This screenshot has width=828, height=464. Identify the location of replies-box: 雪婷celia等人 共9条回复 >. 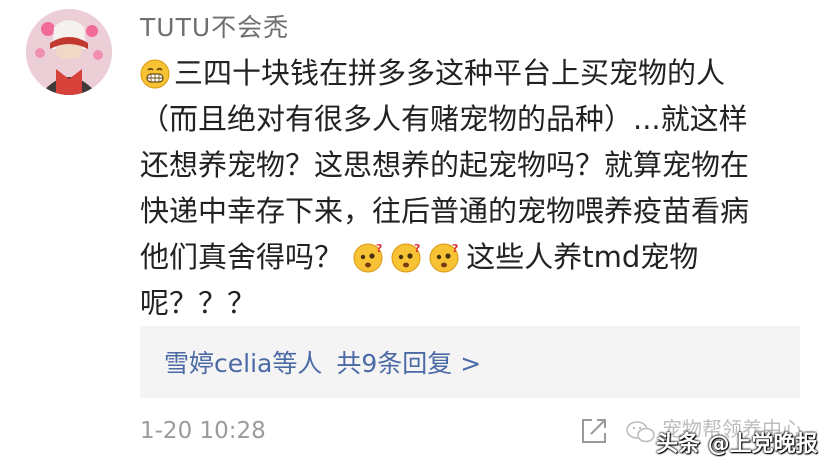
(470, 362).